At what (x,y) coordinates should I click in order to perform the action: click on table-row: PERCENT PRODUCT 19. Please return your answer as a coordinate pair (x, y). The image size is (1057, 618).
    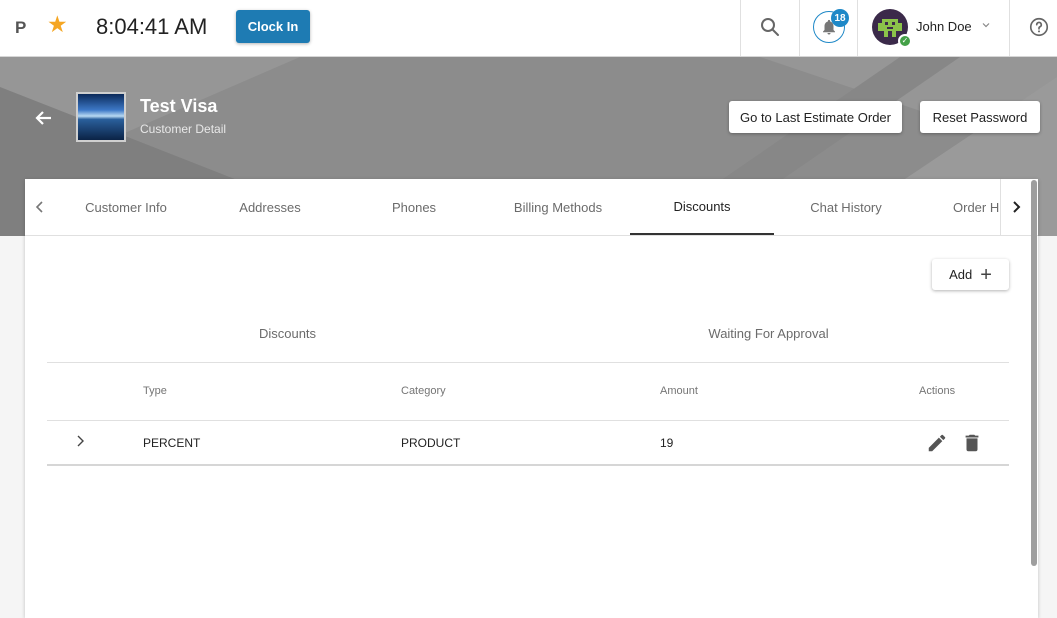
    Looking at the image, I should click on (528, 443).